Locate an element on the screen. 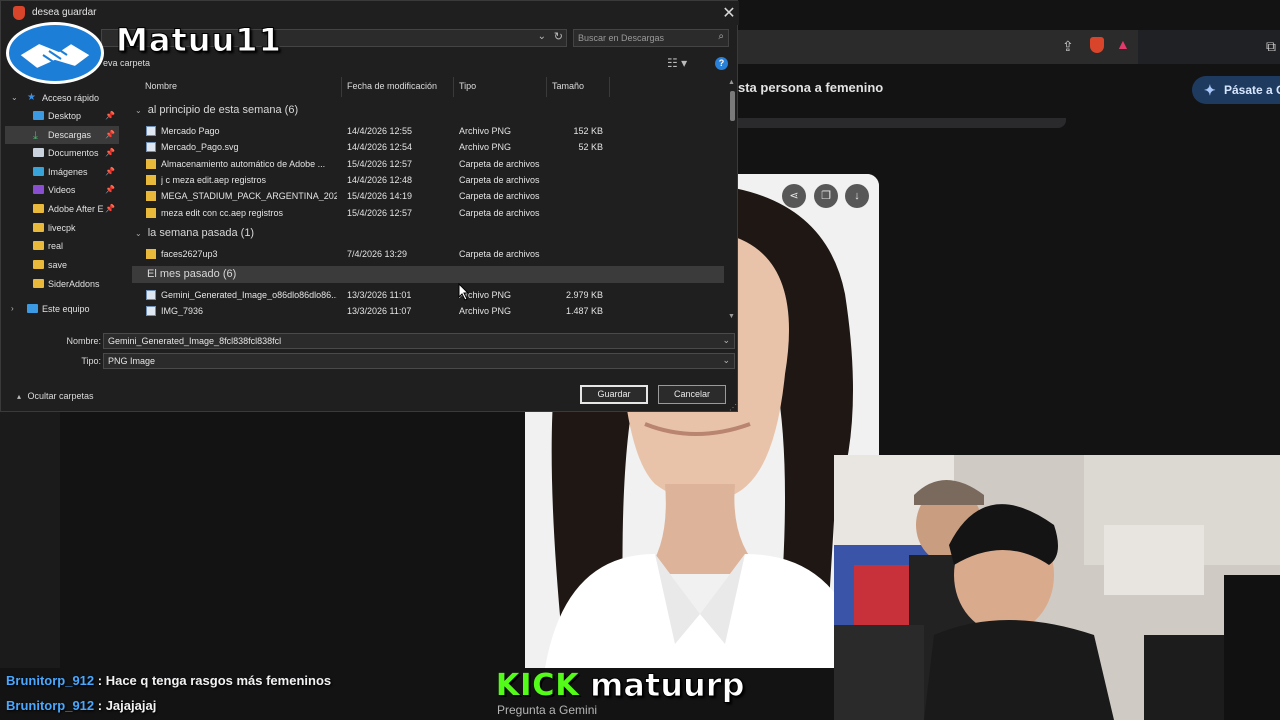 Image resolution: width=1280 pixels, height=720 pixels. file-date: 15/4/2026 14:19 is located at coordinates (380, 196).